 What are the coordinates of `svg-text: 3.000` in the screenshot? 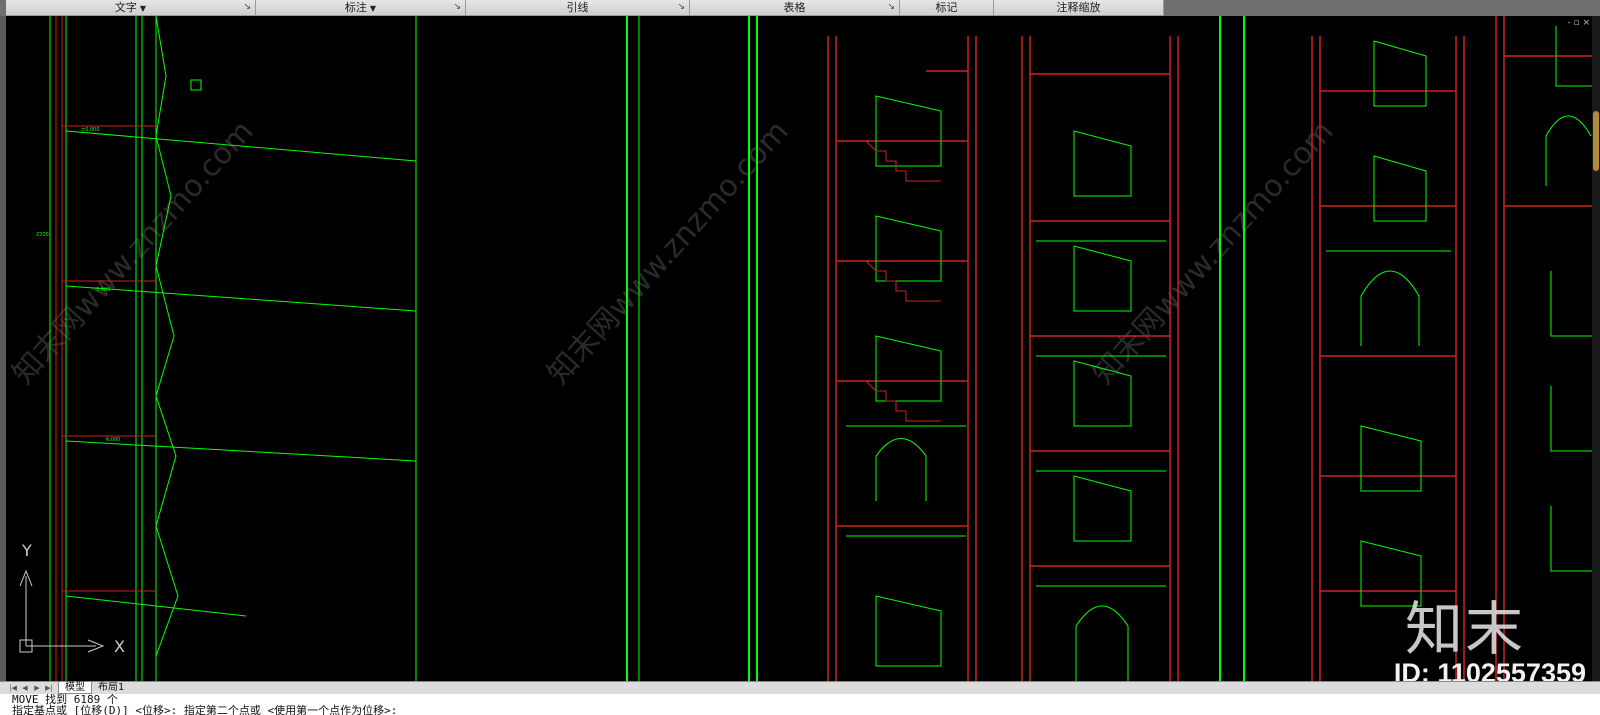 It's located at (103, 290).